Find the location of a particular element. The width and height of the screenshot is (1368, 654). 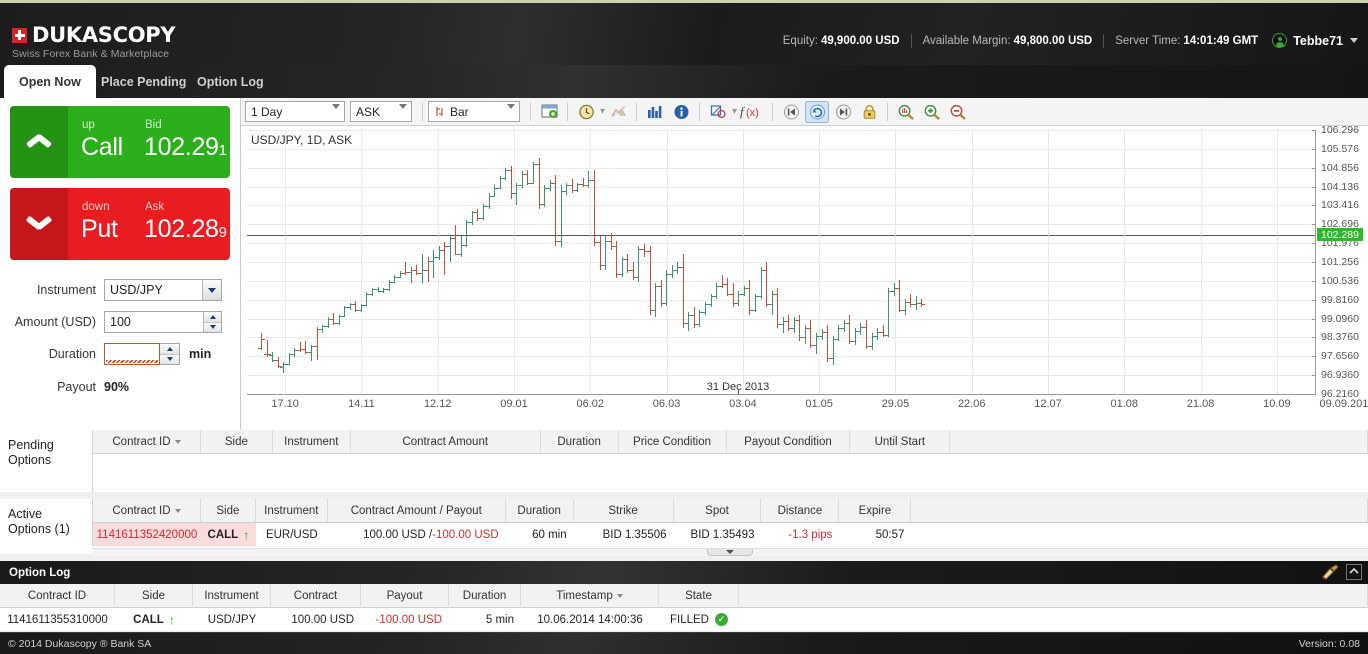

side-label: CALL is located at coordinates (148, 619).